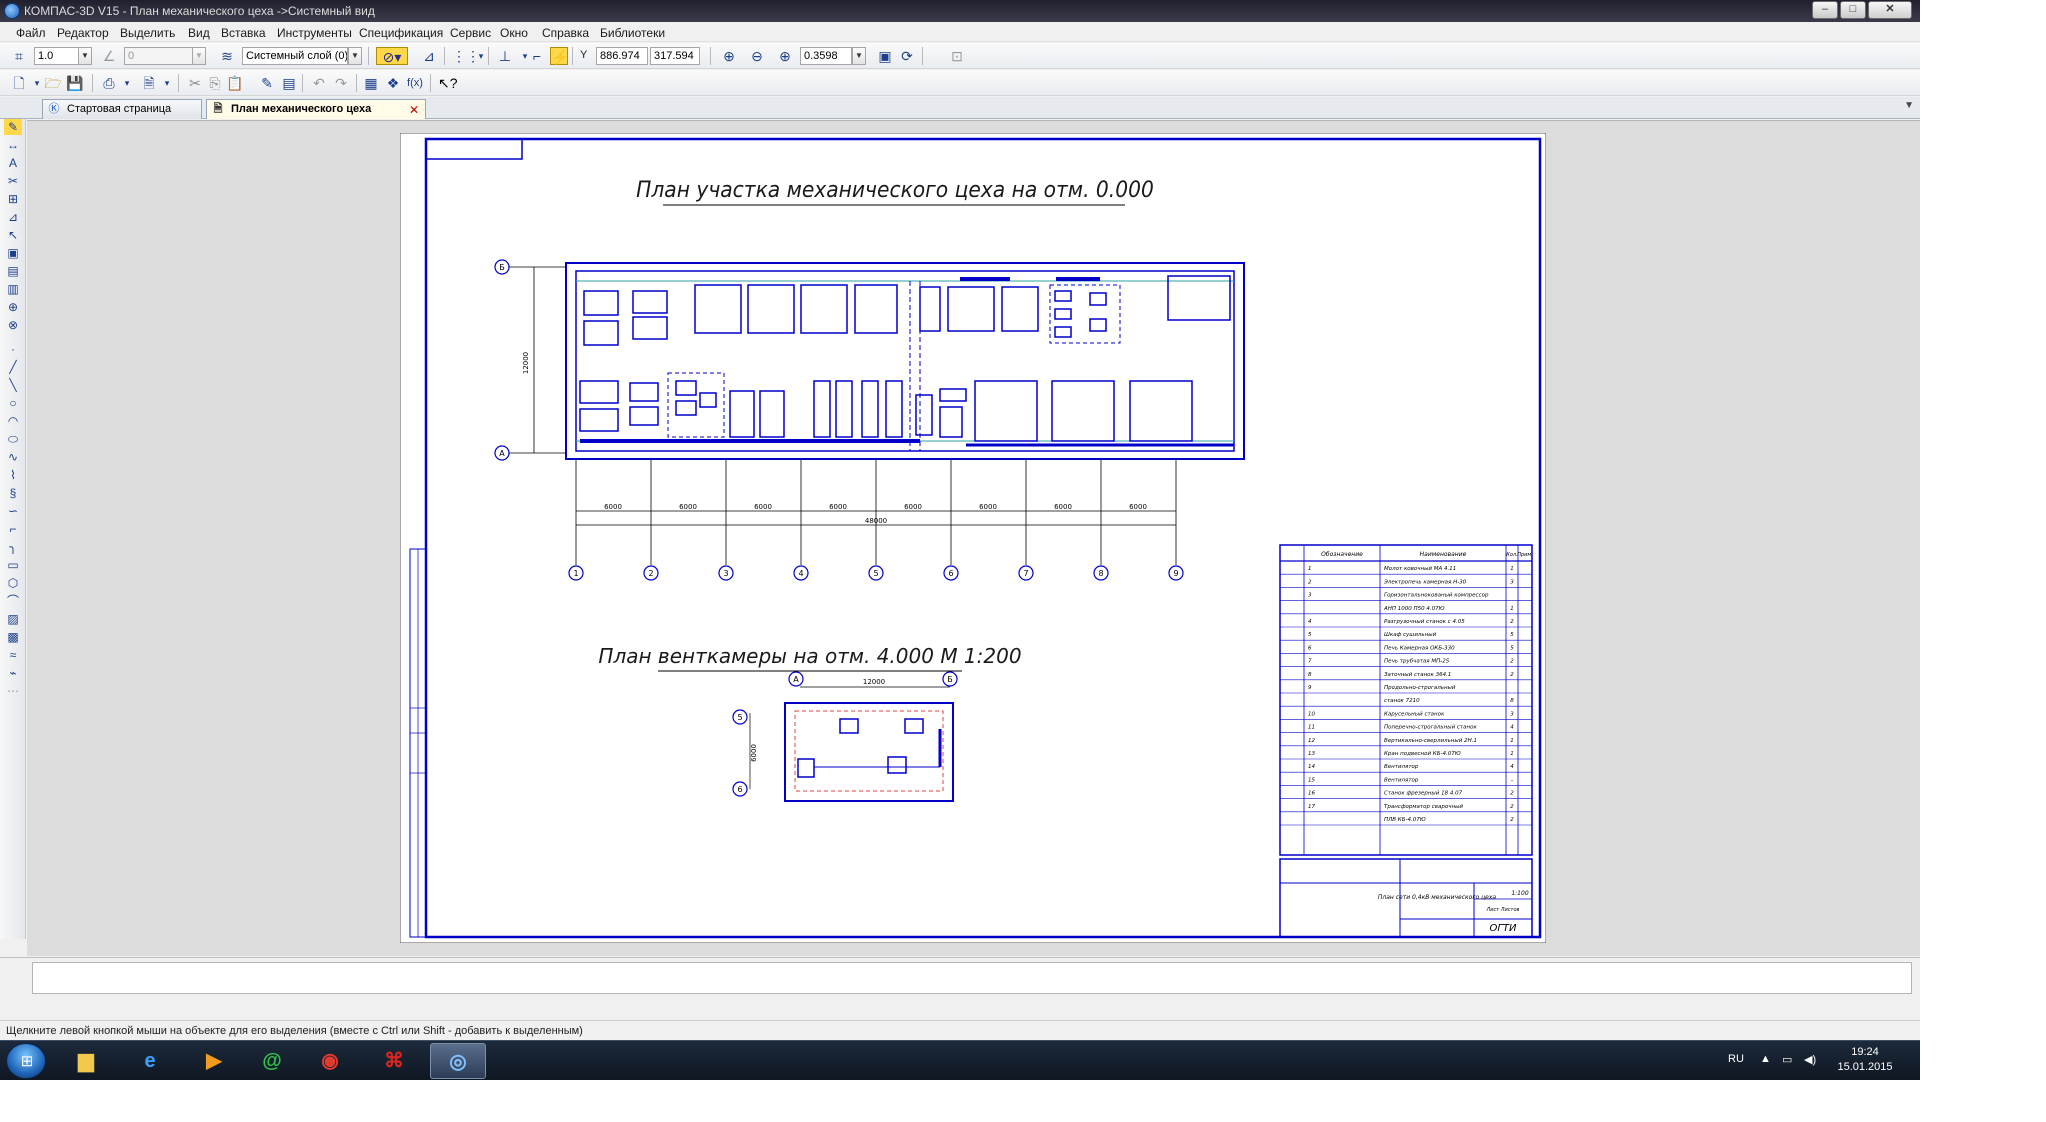 This screenshot has width=2046, height=1122. Describe the element at coordinates (1853, 10) in the screenshot. I see `maximize-button: □` at that location.